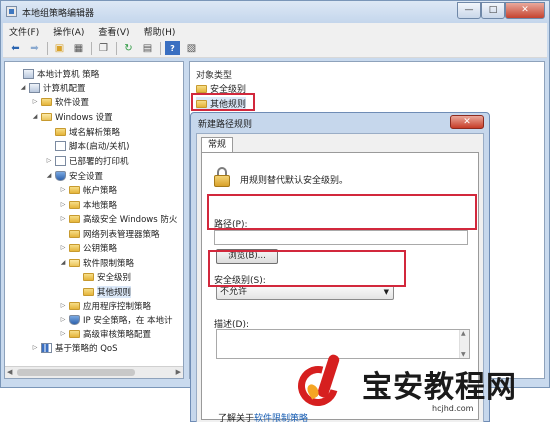 This screenshot has height=422, width=550. What do you see at coordinates (463, 354) in the screenshot?
I see `scroll-down-icon: ▼` at bounding box center [463, 354].